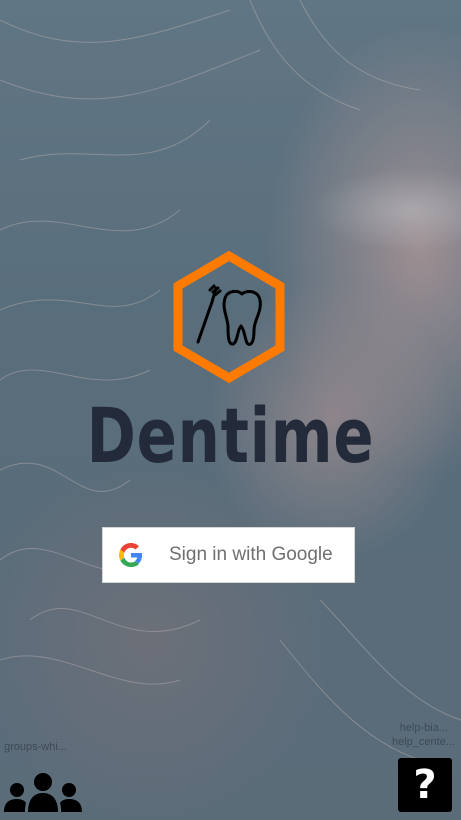  I want to click on help-center-button: ?, so click(425, 785).